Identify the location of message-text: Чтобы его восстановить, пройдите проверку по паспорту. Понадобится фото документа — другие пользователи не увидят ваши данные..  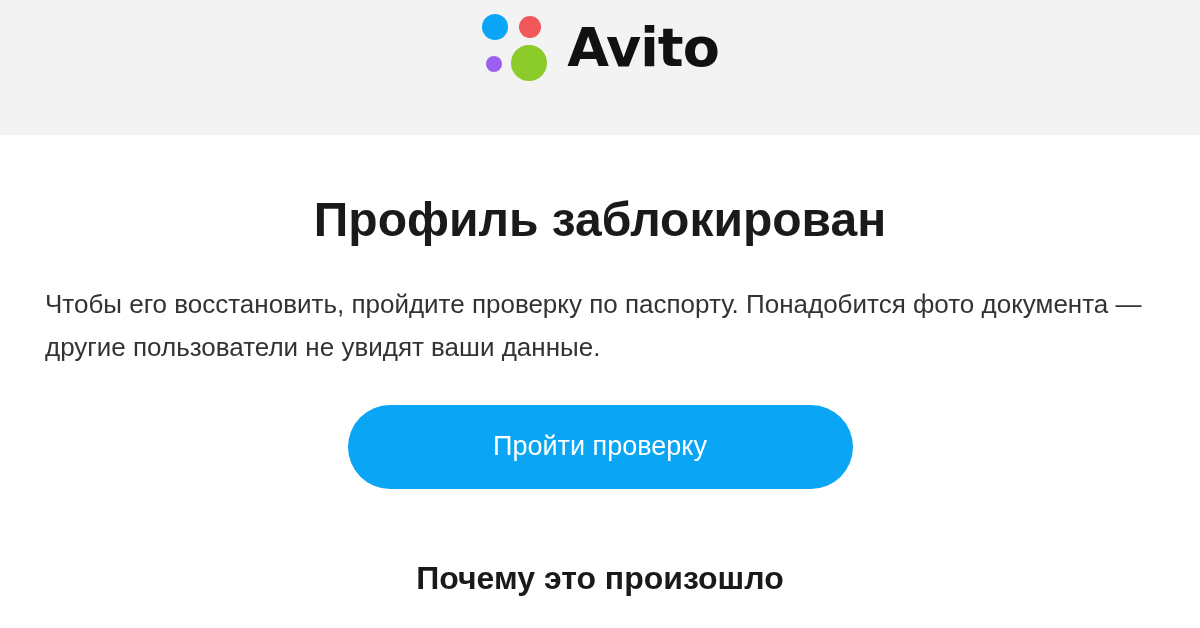
(594, 325).